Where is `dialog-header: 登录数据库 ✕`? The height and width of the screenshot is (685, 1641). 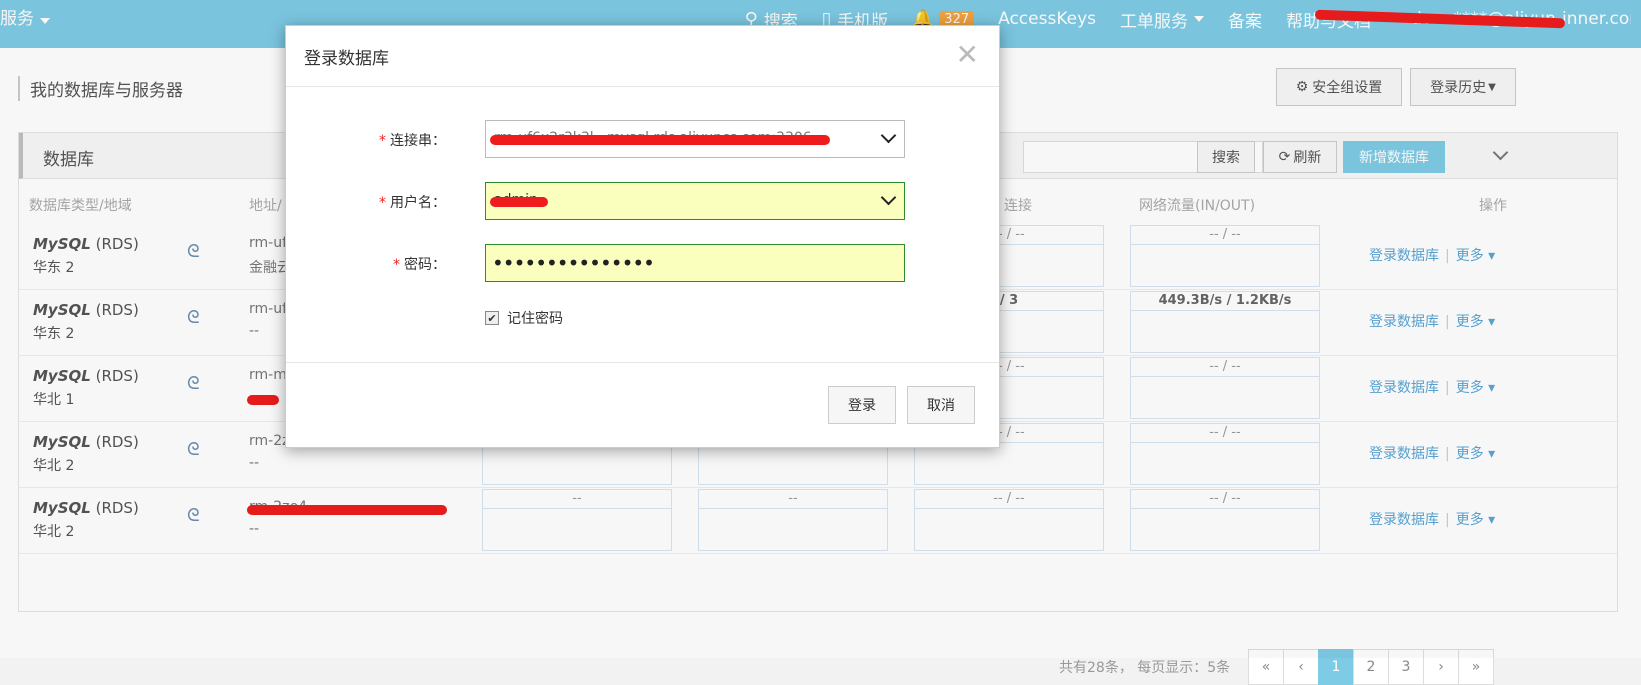 dialog-header: 登录数据库 ✕ is located at coordinates (642, 56).